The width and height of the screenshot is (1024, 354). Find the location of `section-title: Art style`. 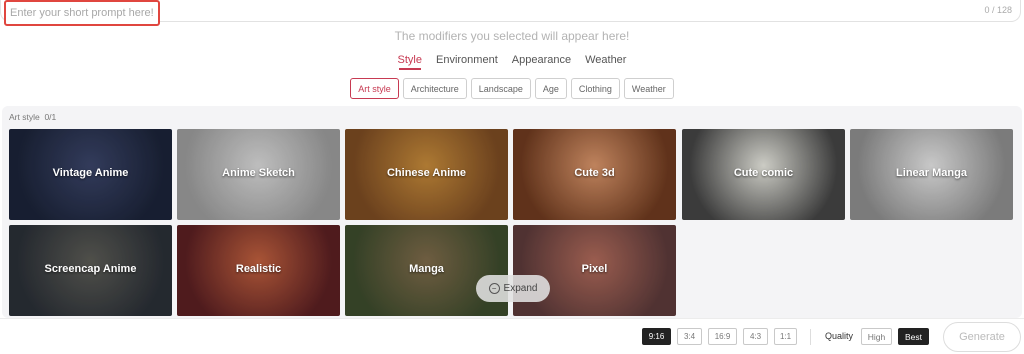

section-title: Art style is located at coordinates (24, 117).